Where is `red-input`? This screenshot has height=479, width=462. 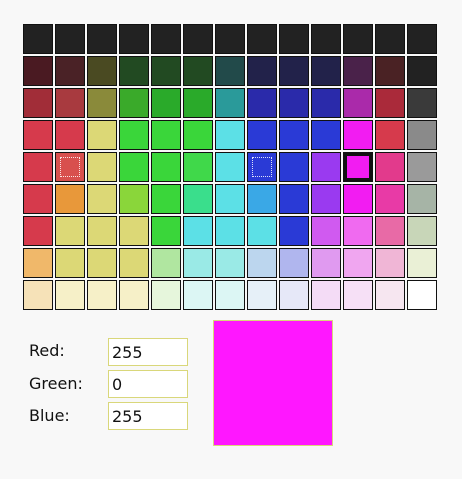
red-input is located at coordinates (148, 352).